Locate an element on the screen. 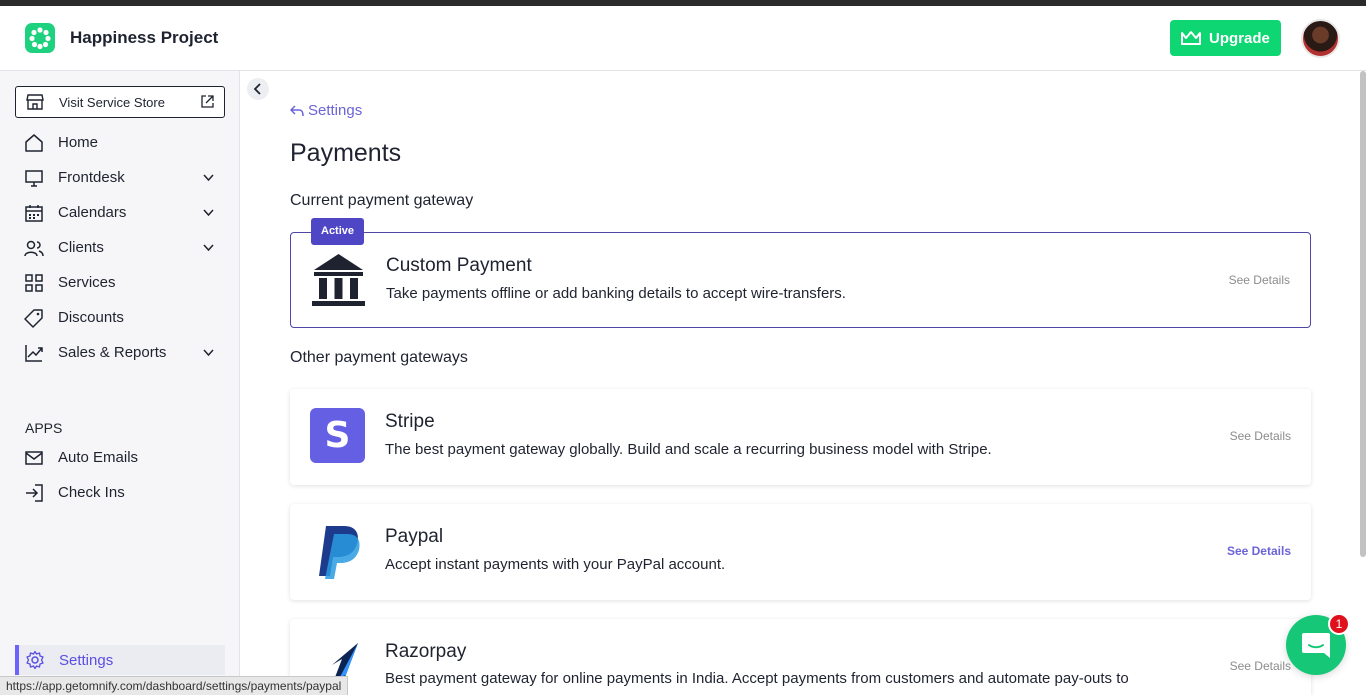 The width and height of the screenshot is (1366, 695). sidebar-item-calendars: Calendars is located at coordinates (119, 212).